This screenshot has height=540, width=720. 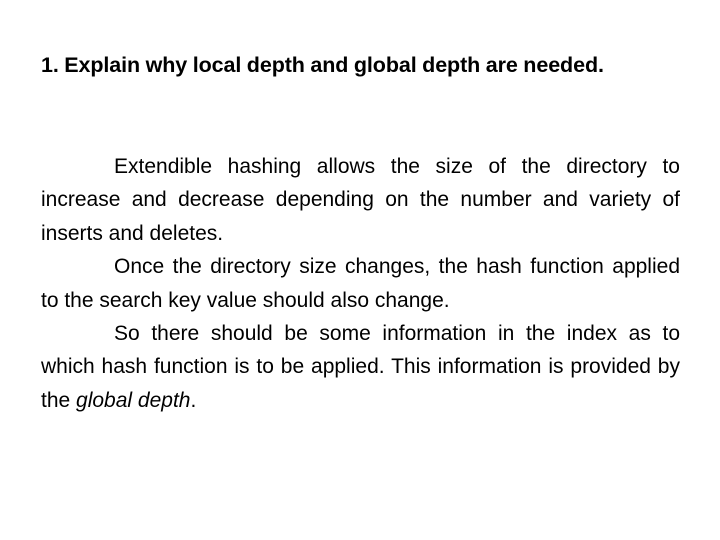 I want to click on paragraph-tail-text: ., so click(x=193, y=400).